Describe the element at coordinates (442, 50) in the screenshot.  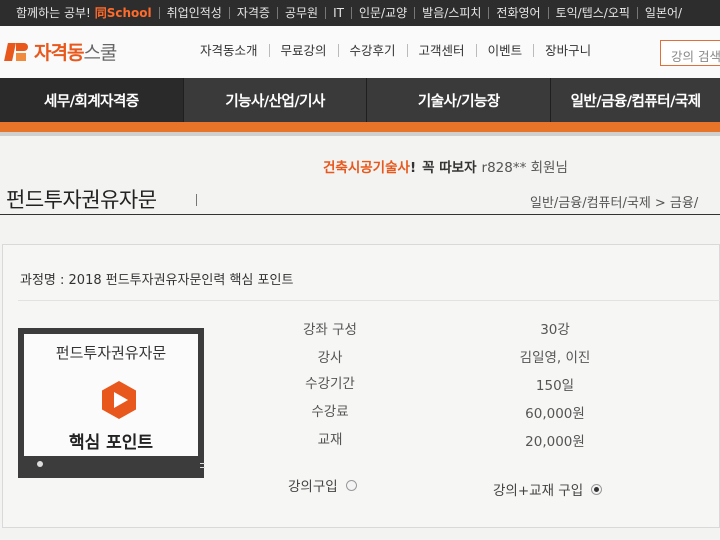
I see `nav-customer-center: 고객센터` at that location.